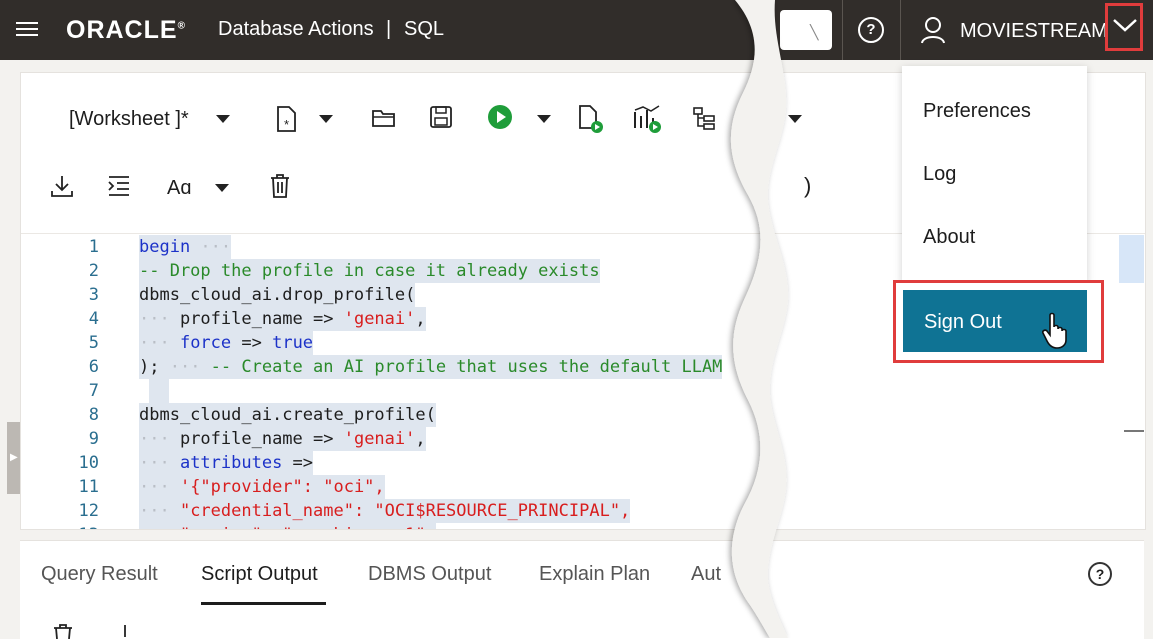 The image size is (1153, 639). What do you see at coordinates (994, 175) in the screenshot?
I see `user-dropdown-menu: Preferences Log About` at bounding box center [994, 175].